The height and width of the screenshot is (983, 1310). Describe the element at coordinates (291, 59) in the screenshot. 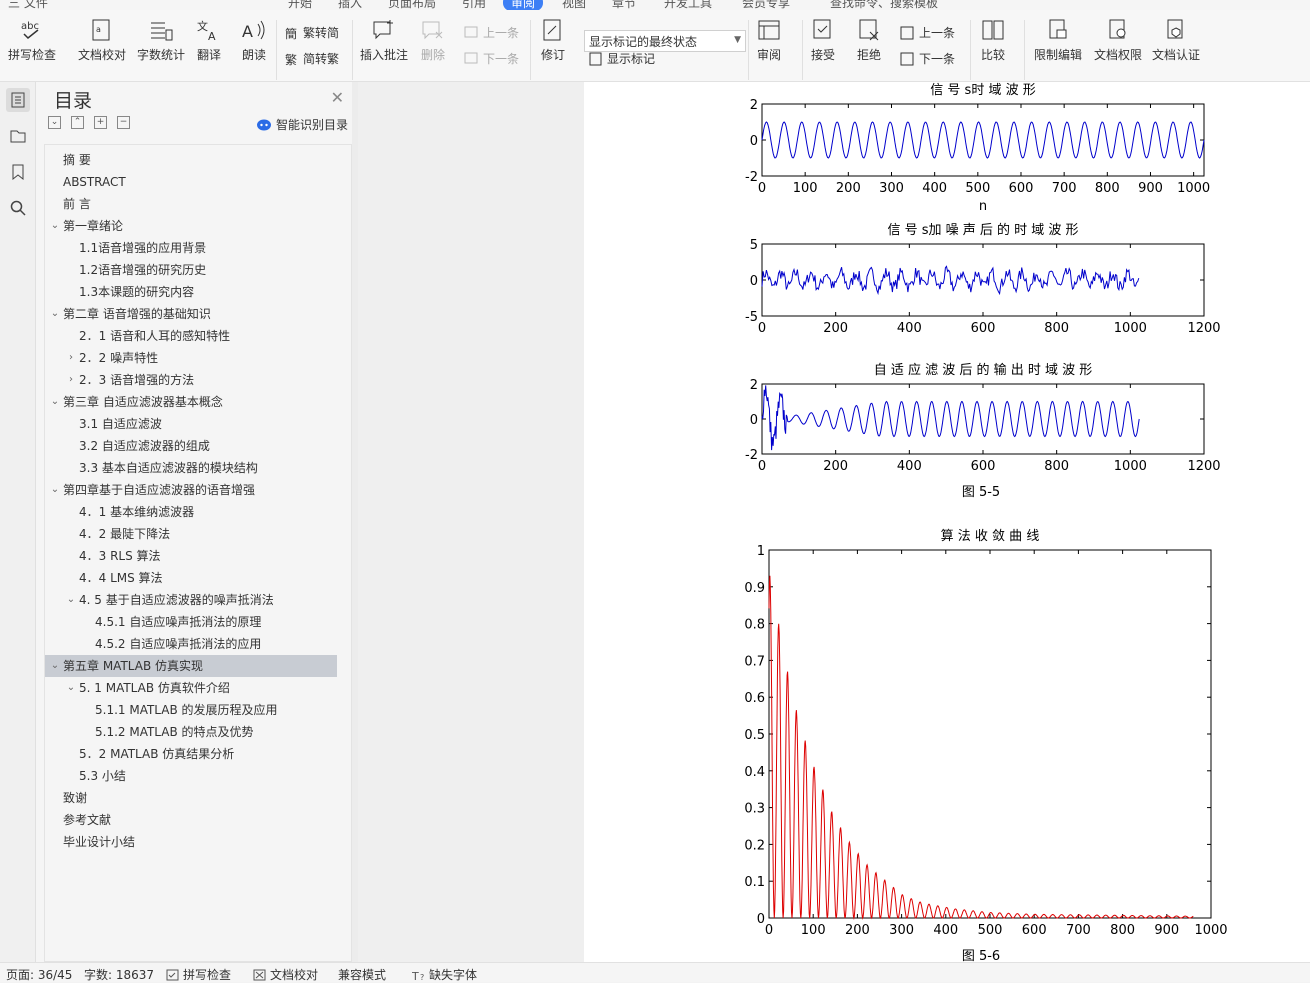

I see `simp-to-trad-icon: 繁` at that location.